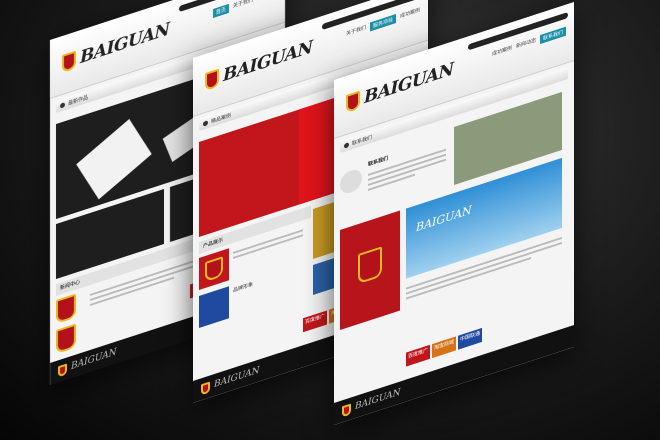 The height and width of the screenshot is (440, 660). Describe the element at coordinates (220, 11) in the screenshot. I see `nav-item: 首页` at that location.